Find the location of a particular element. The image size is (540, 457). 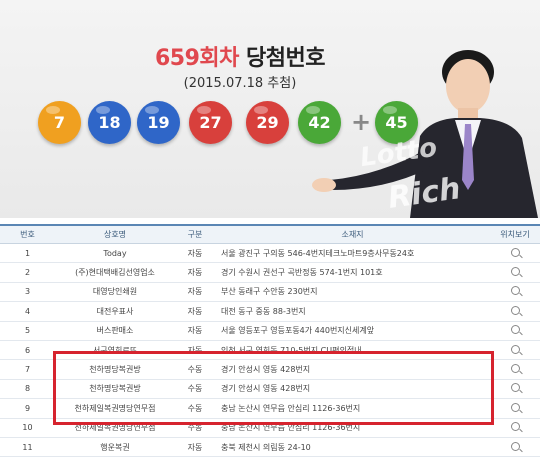

highlight-box is located at coordinates (273, 388).